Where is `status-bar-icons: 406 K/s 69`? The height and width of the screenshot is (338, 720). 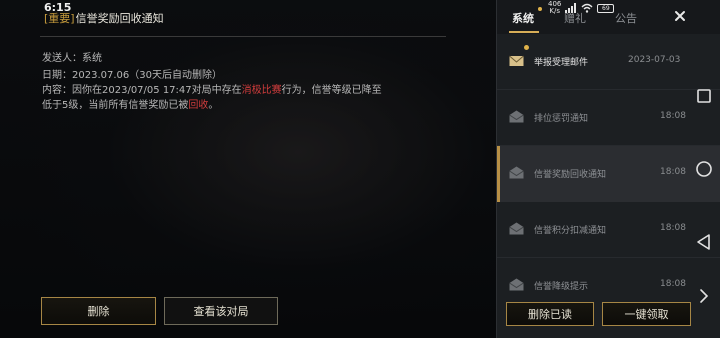 status-bar-icons: 406 K/s 69 is located at coordinates (581, 8).